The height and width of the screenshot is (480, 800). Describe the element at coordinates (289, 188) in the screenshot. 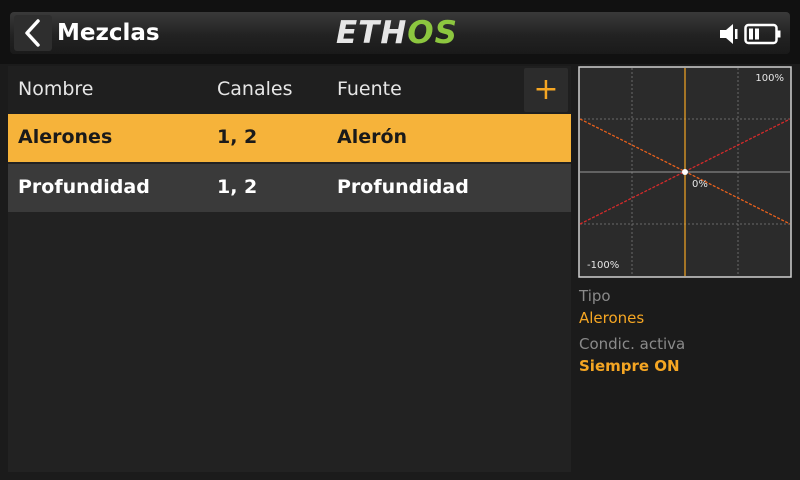

I see `table-row: Profundidad 1, 2 Profundidad` at that location.